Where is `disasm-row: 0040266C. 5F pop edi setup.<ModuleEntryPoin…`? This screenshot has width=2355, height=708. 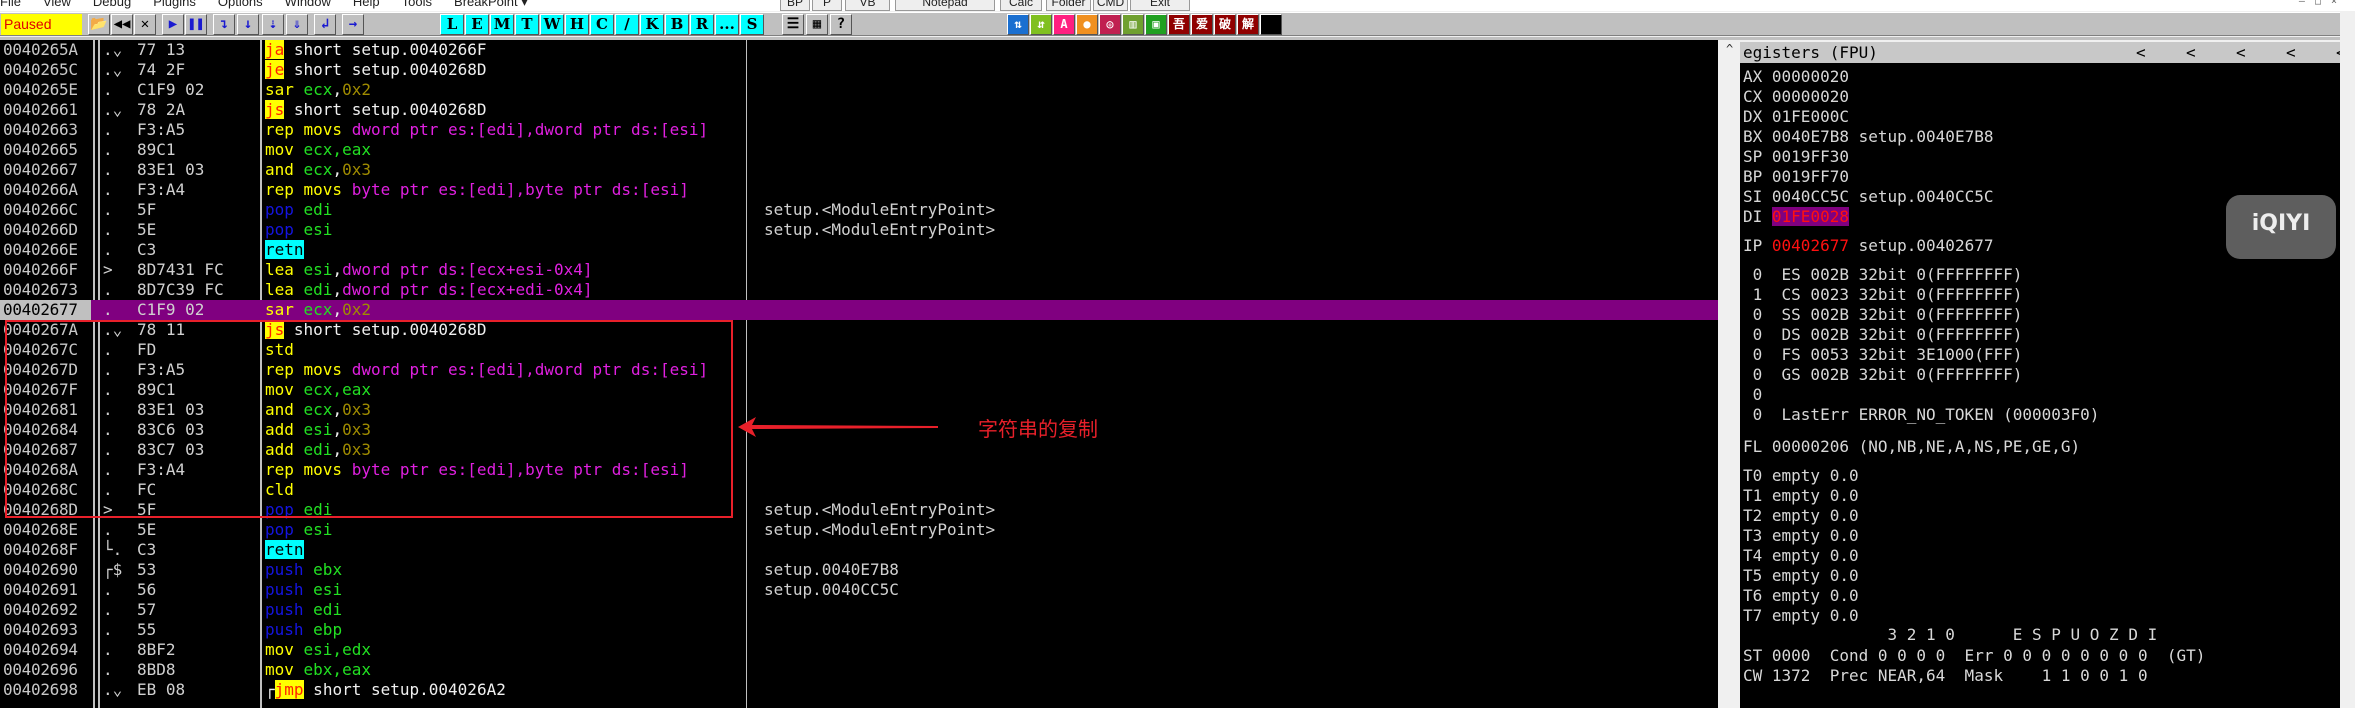 disasm-row: 0040266C. 5F pop edi setup.<ModuleEntryPoin… is located at coordinates (859, 210).